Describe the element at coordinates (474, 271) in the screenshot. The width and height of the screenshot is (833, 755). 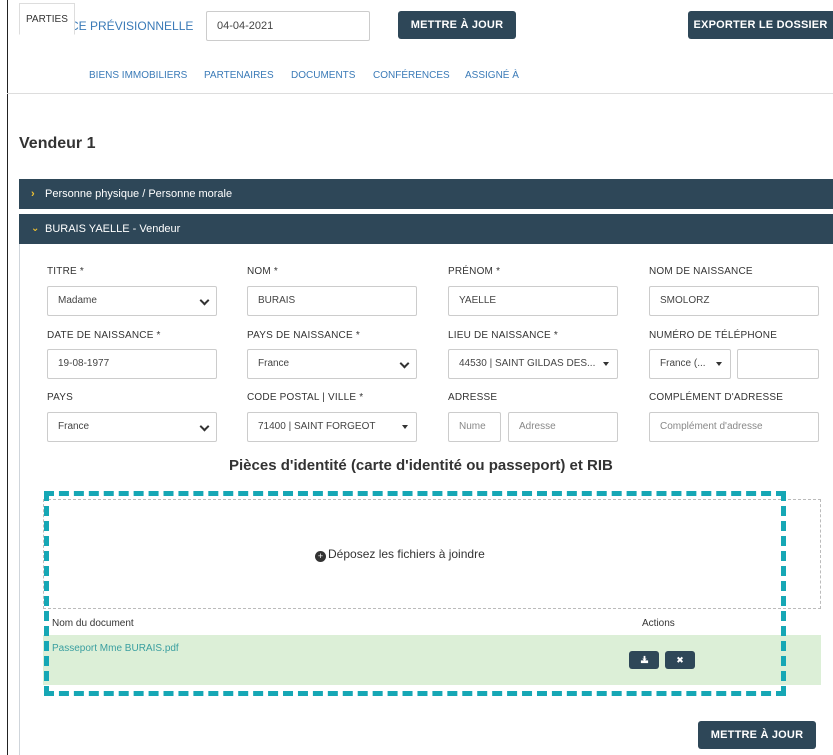
I see `prenom-label: PRÉNOM *` at that location.